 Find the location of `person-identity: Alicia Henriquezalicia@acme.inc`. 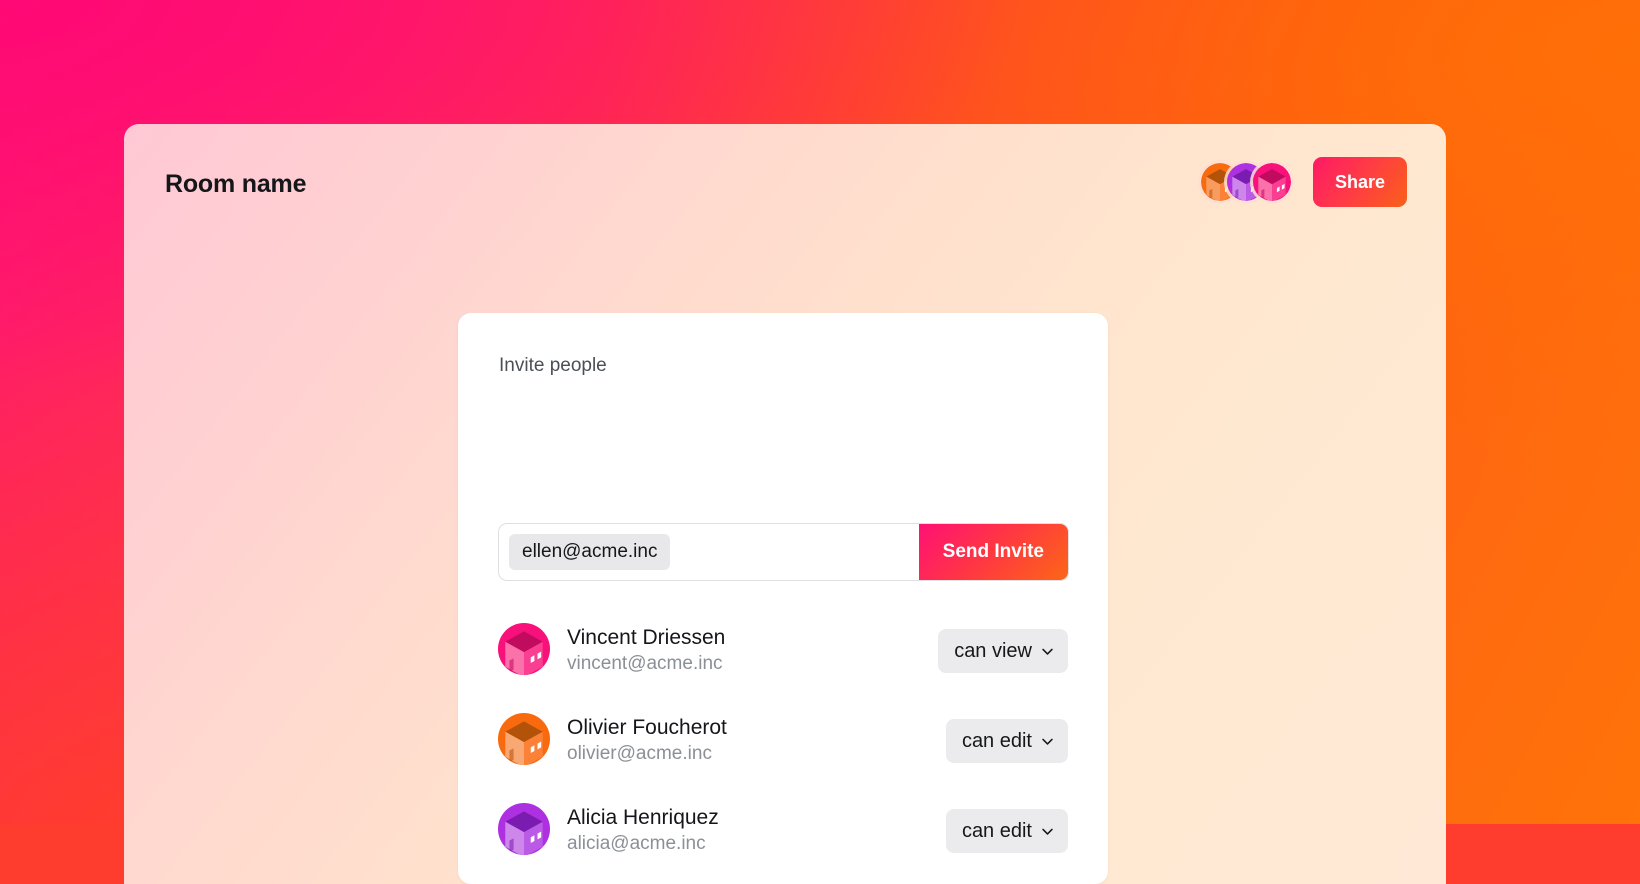

person-identity: Alicia Henriquezalicia@acme.inc is located at coordinates (756, 831).